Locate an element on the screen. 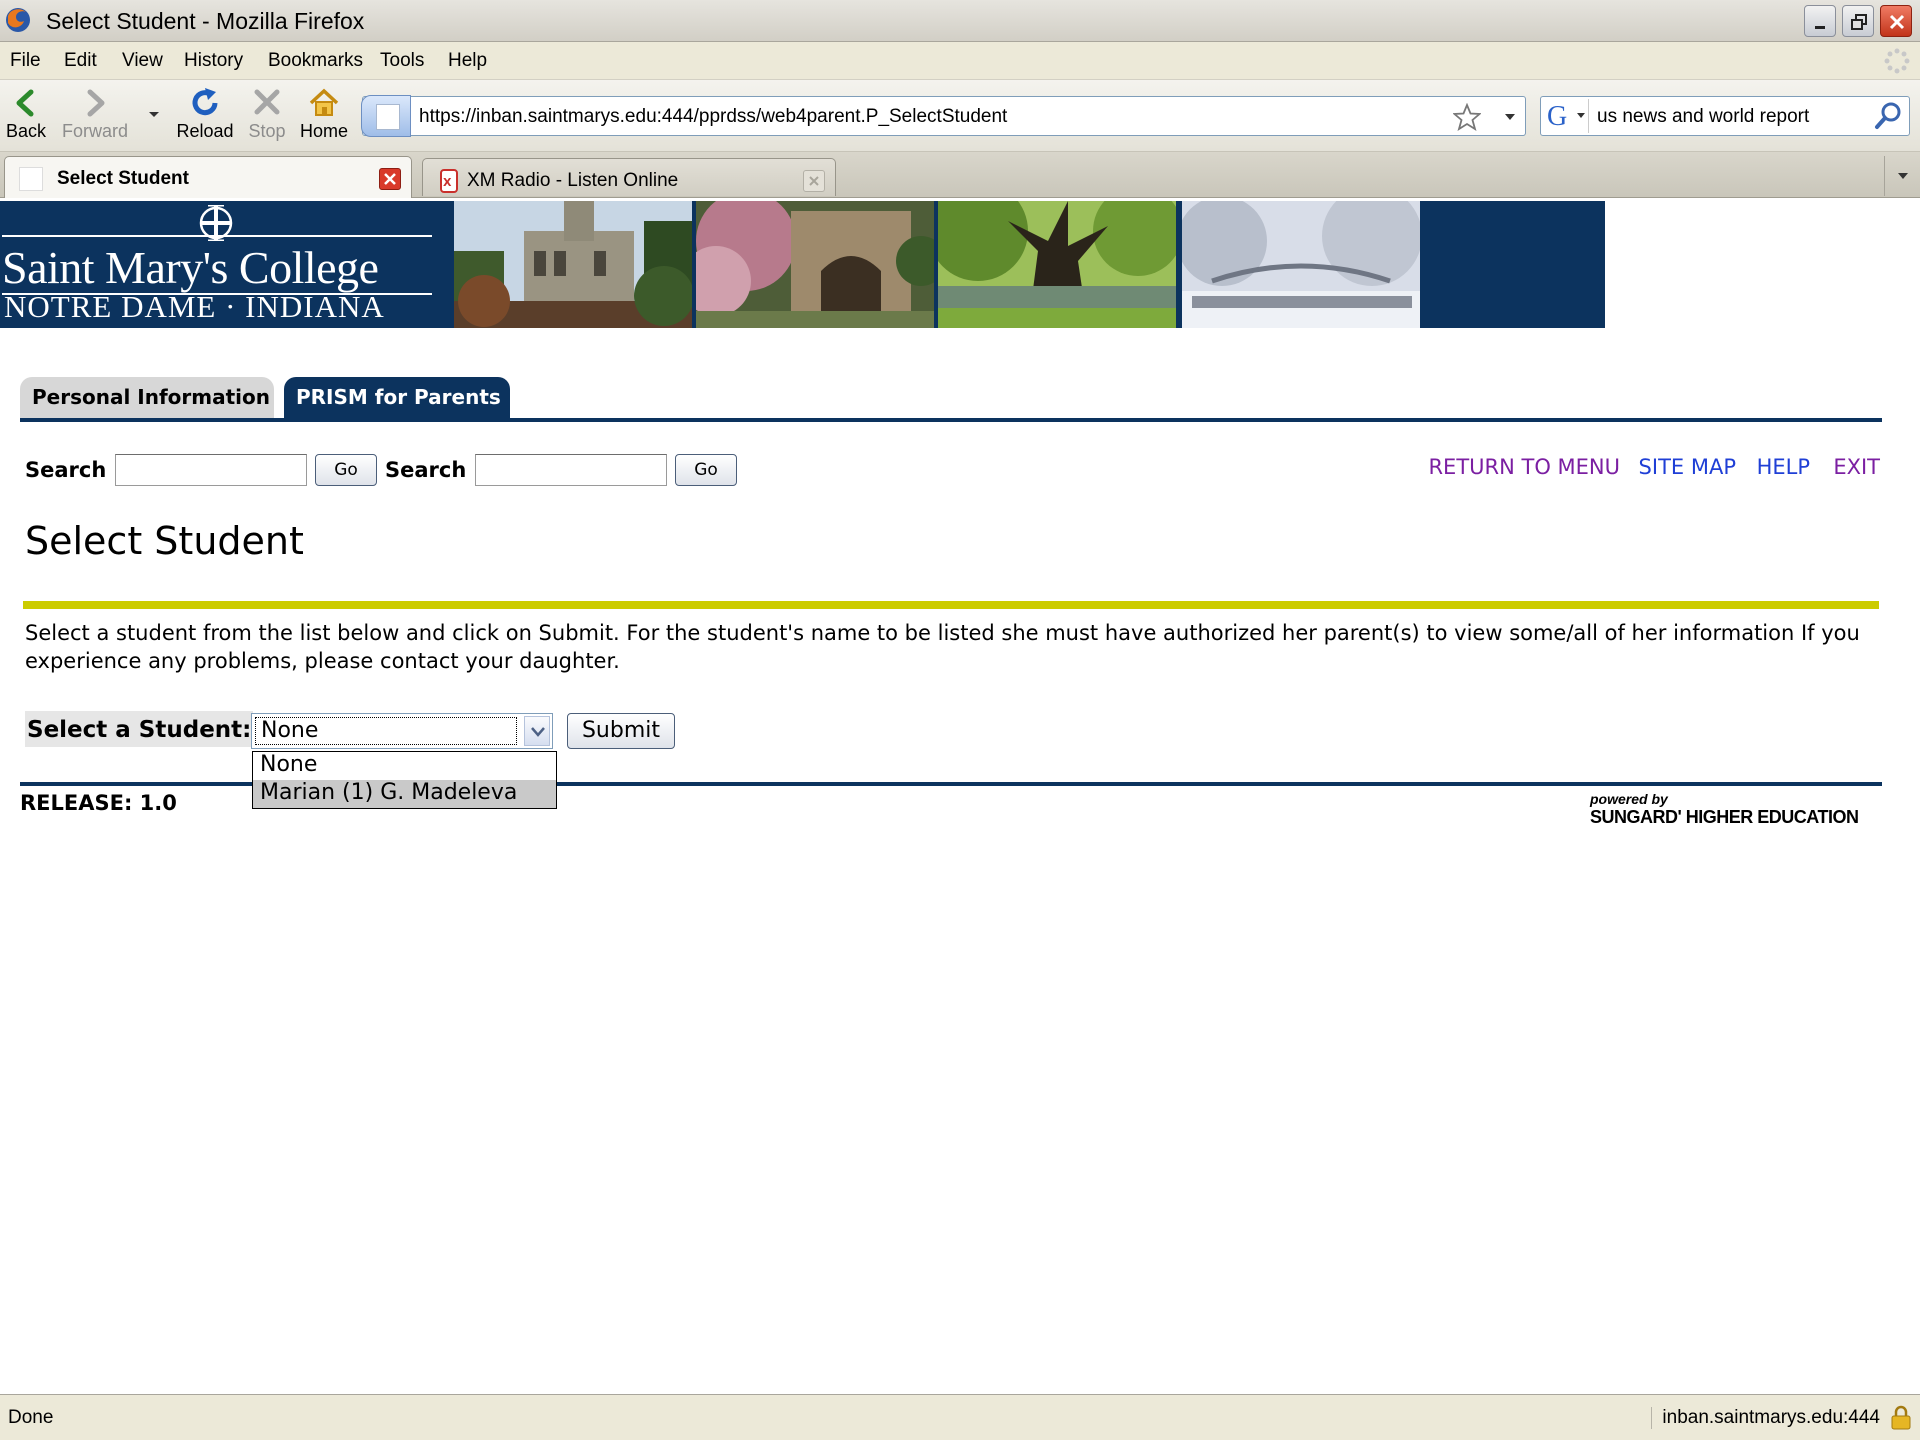 The image size is (1920, 1440). svg-text: X is located at coordinates (447, 182).